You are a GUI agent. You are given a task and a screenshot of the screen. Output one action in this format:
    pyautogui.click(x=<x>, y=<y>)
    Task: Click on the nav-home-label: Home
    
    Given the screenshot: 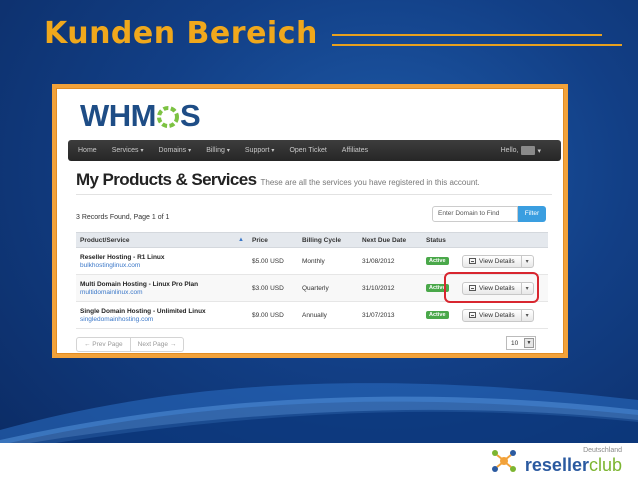 What is the action you would take?
    pyautogui.click(x=87, y=150)
    